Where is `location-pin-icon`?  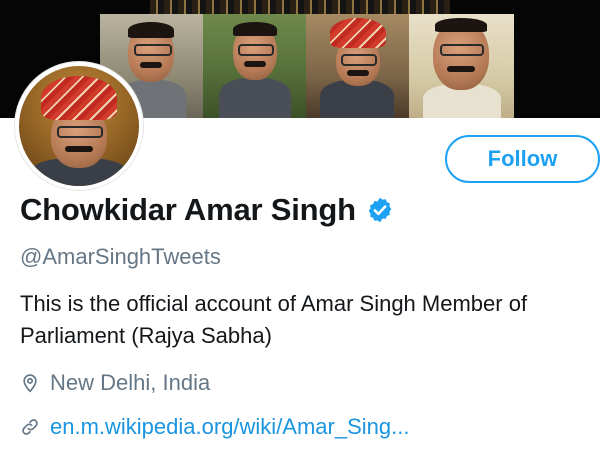 location-pin-icon is located at coordinates (30, 383).